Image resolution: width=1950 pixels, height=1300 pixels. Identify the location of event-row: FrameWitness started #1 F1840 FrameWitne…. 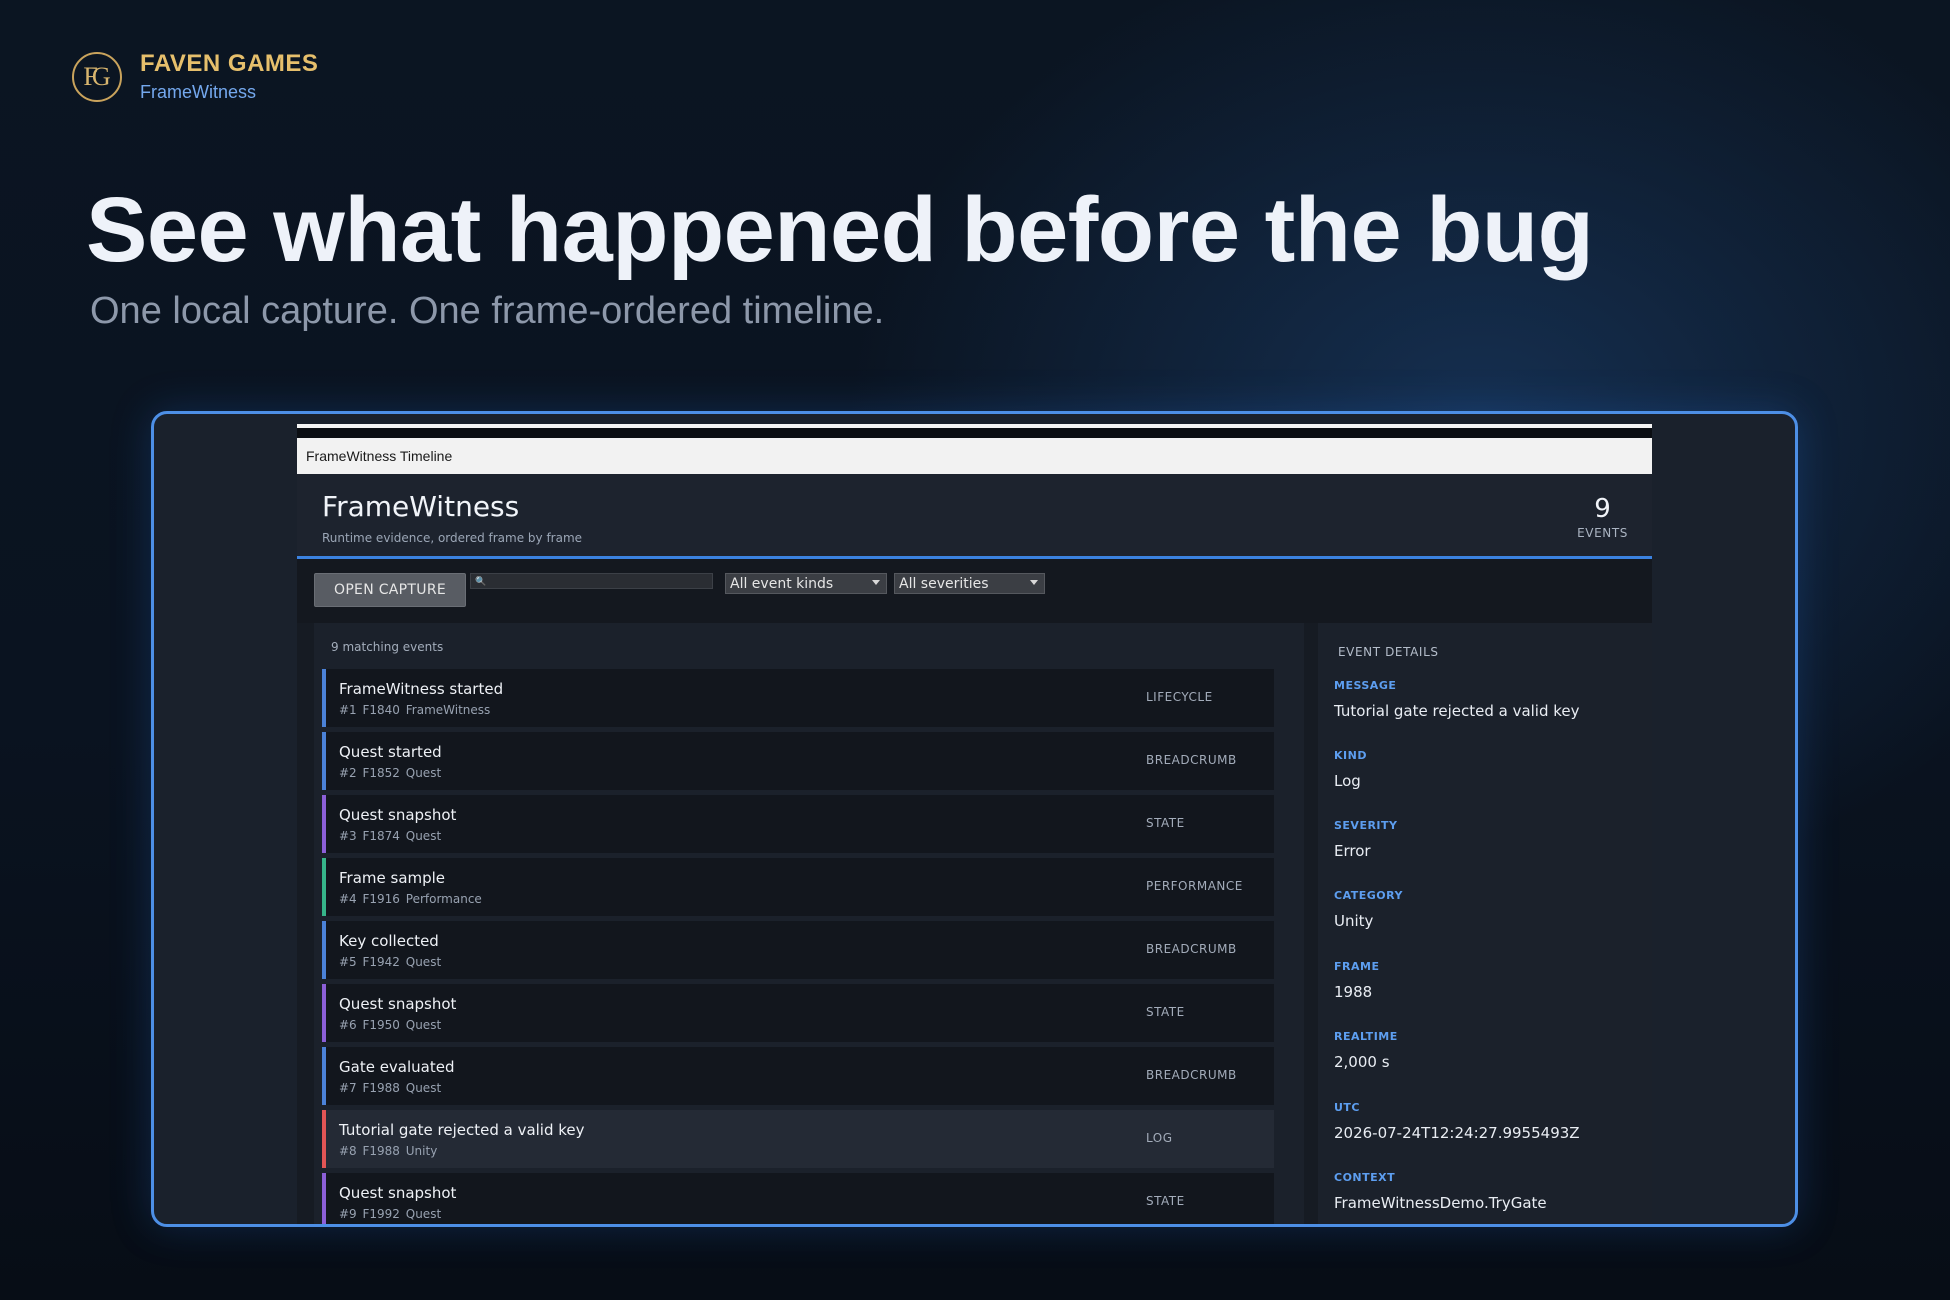
(798, 698).